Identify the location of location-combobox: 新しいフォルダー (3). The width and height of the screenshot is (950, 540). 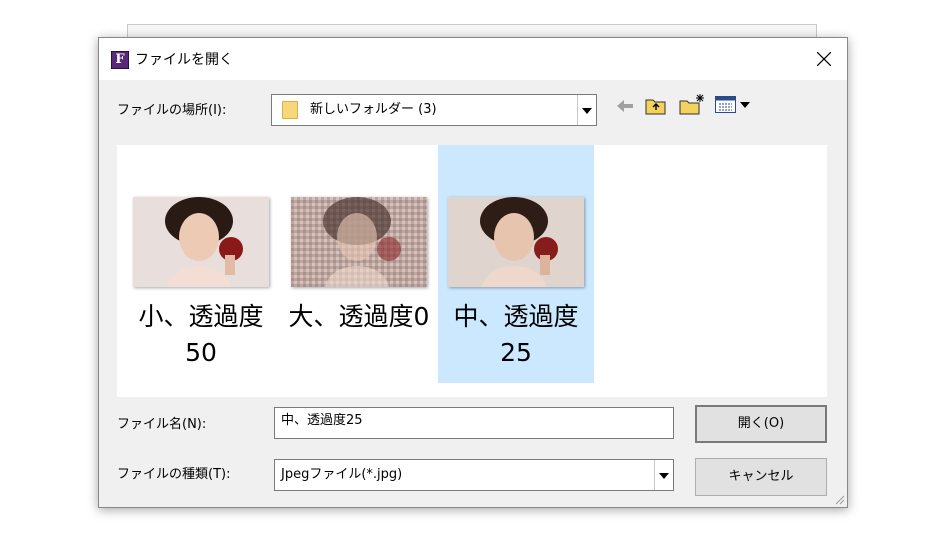
(434, 110).